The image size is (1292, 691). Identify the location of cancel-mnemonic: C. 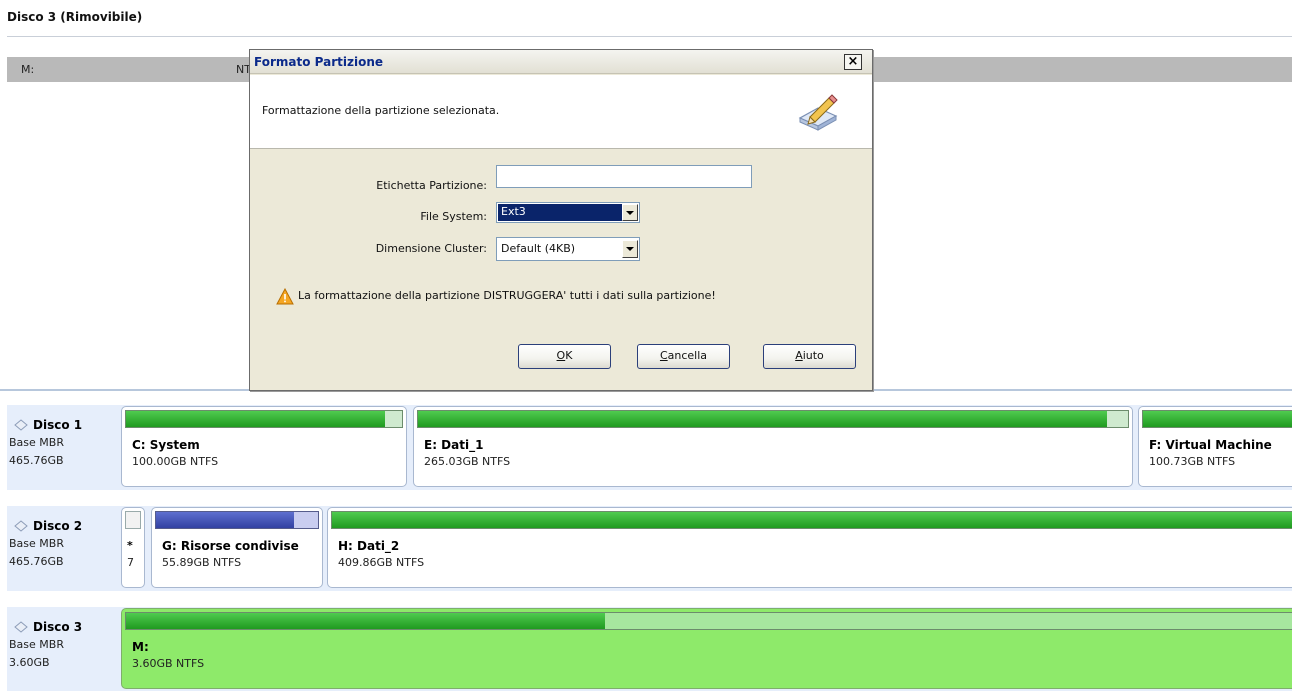
(663, 355).